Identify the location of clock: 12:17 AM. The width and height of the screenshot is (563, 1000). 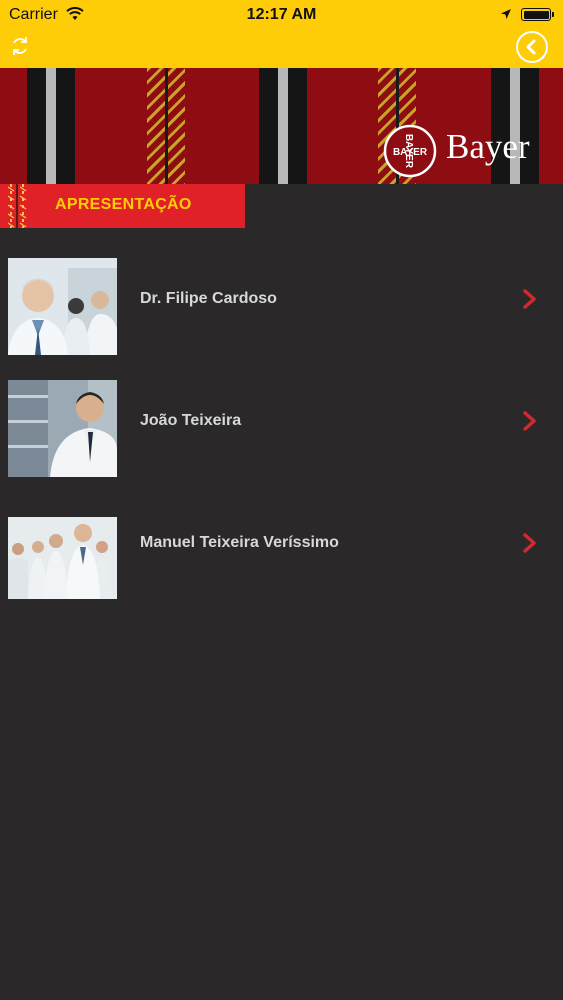
(281, 14).